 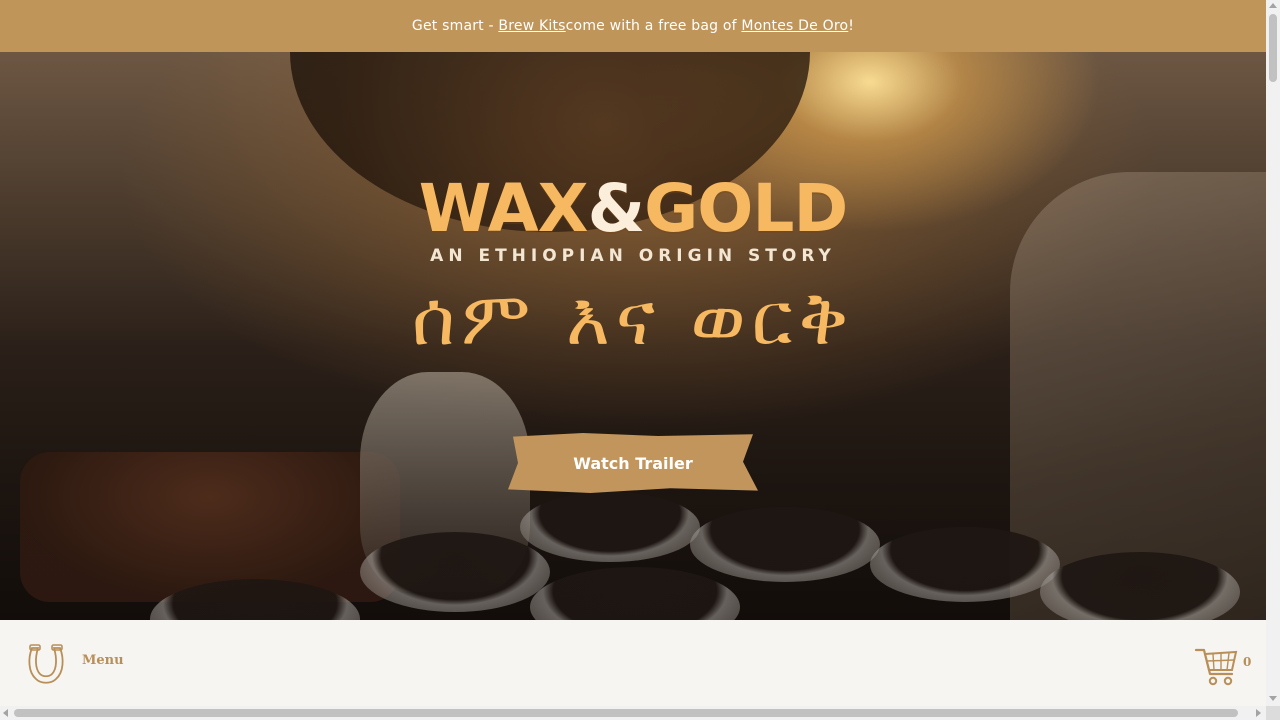 What do you see at coordinates (626, 713) in the screenshot?
I see `horizontal-scroll-thumb` at bounding box center [626, 713].